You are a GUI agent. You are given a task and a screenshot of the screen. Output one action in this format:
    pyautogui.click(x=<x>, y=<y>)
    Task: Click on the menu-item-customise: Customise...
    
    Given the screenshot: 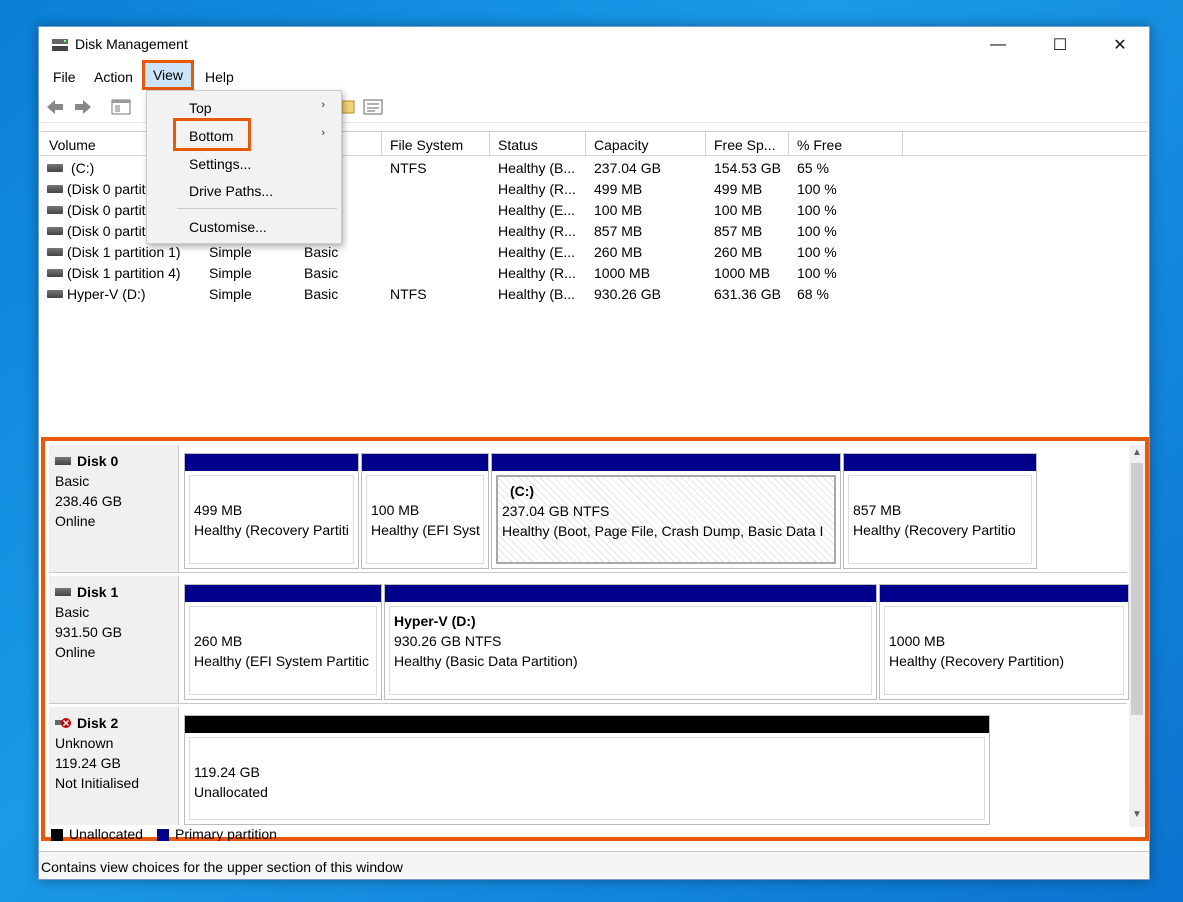 What is the action you would take?
    pyautogui.click(x=244, y=227)
    